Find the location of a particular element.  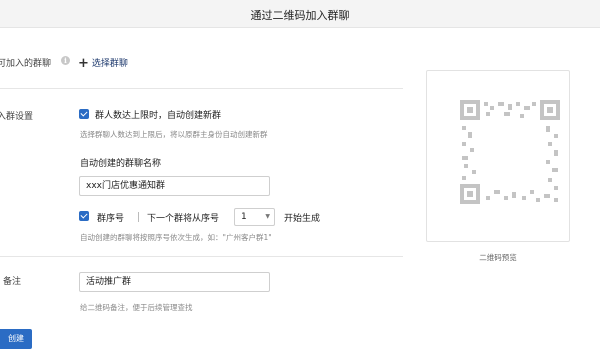

serial-checkbox is located at coordinates (84, 216).